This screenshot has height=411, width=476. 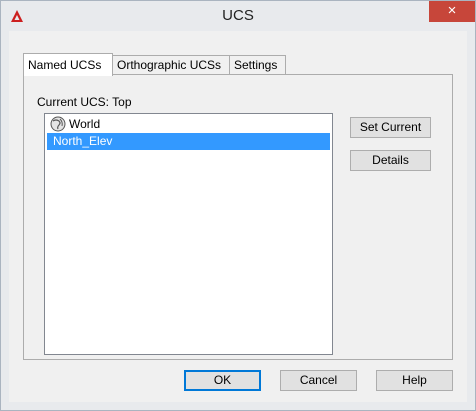 What do you see at coordinates (171, 65) in the screenshot?
I see `tab-orthographic-ucss: Orthographic UCSs` at bounding box center [171, 65].